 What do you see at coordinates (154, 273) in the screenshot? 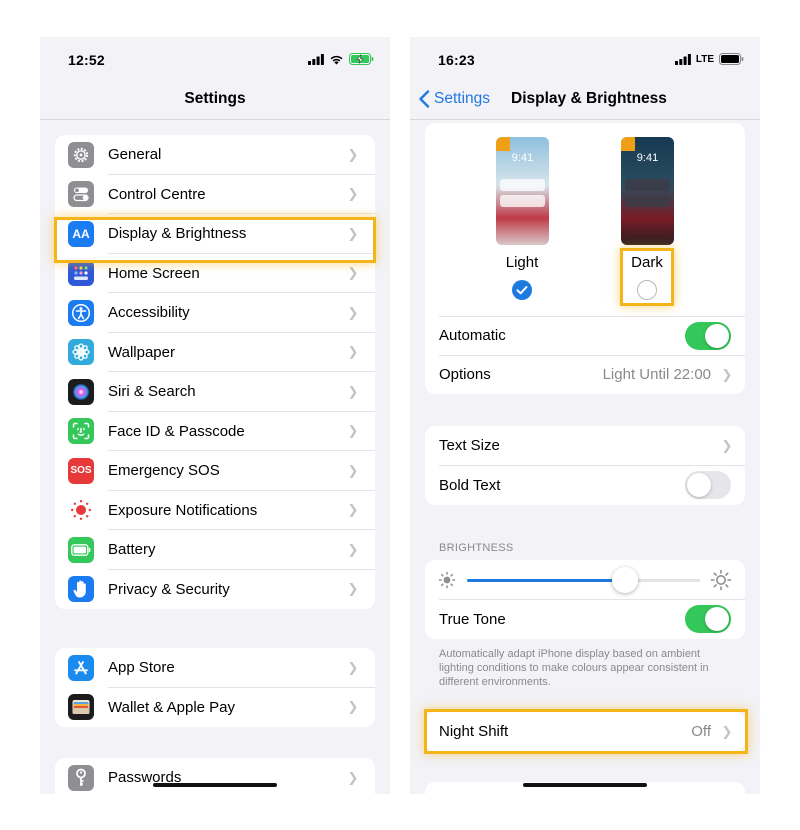
I see `row-label: Home Screen` at bounding box center [154, 273].